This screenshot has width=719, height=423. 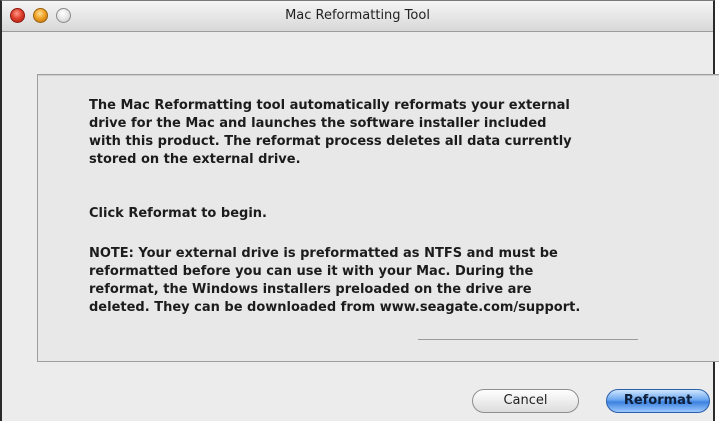 I want to click on title-bar: Mac Reformatting Tool, so click(x=357, y=16).